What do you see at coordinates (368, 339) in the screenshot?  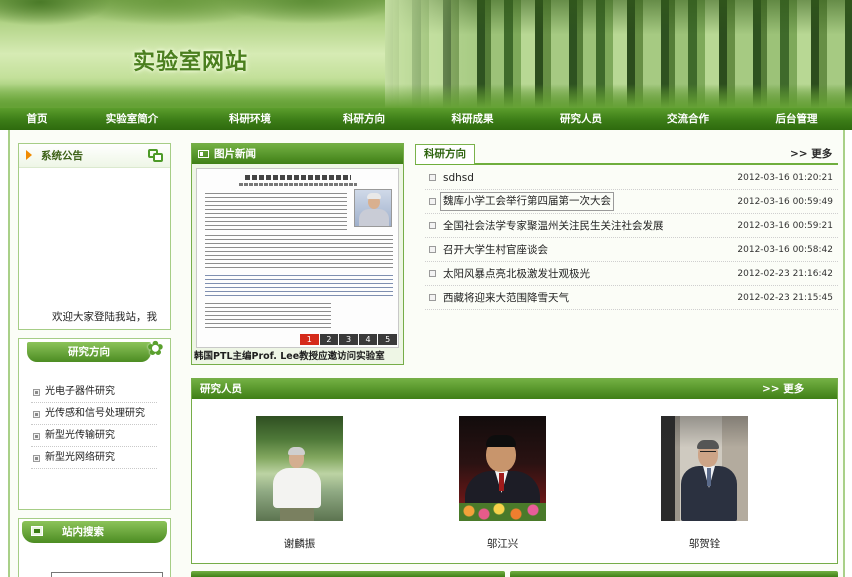 I see `pager-button: 4` at bounding box center [368, 339].